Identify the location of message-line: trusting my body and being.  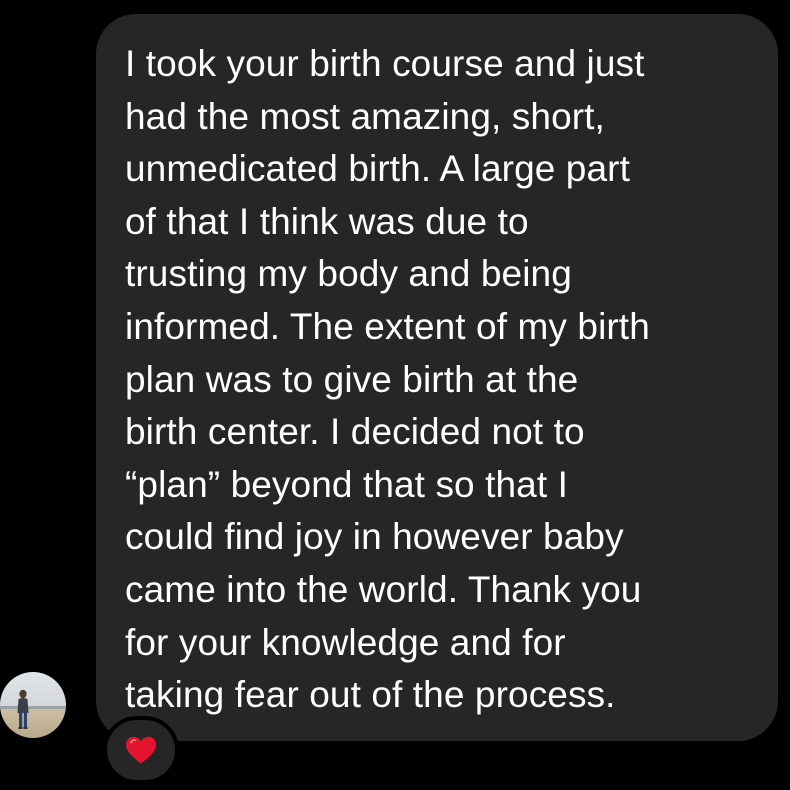
(348, 274).